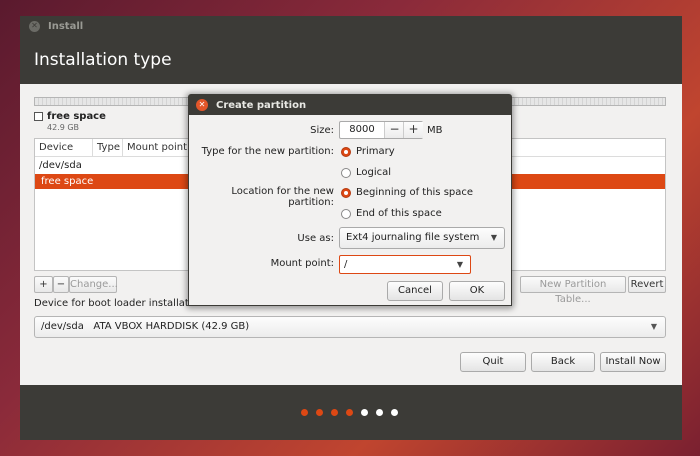 The width and height of the screenshot is (700, 456). I want to click on dialog-titlebar: ✕ Create partition, so click(350, 105).